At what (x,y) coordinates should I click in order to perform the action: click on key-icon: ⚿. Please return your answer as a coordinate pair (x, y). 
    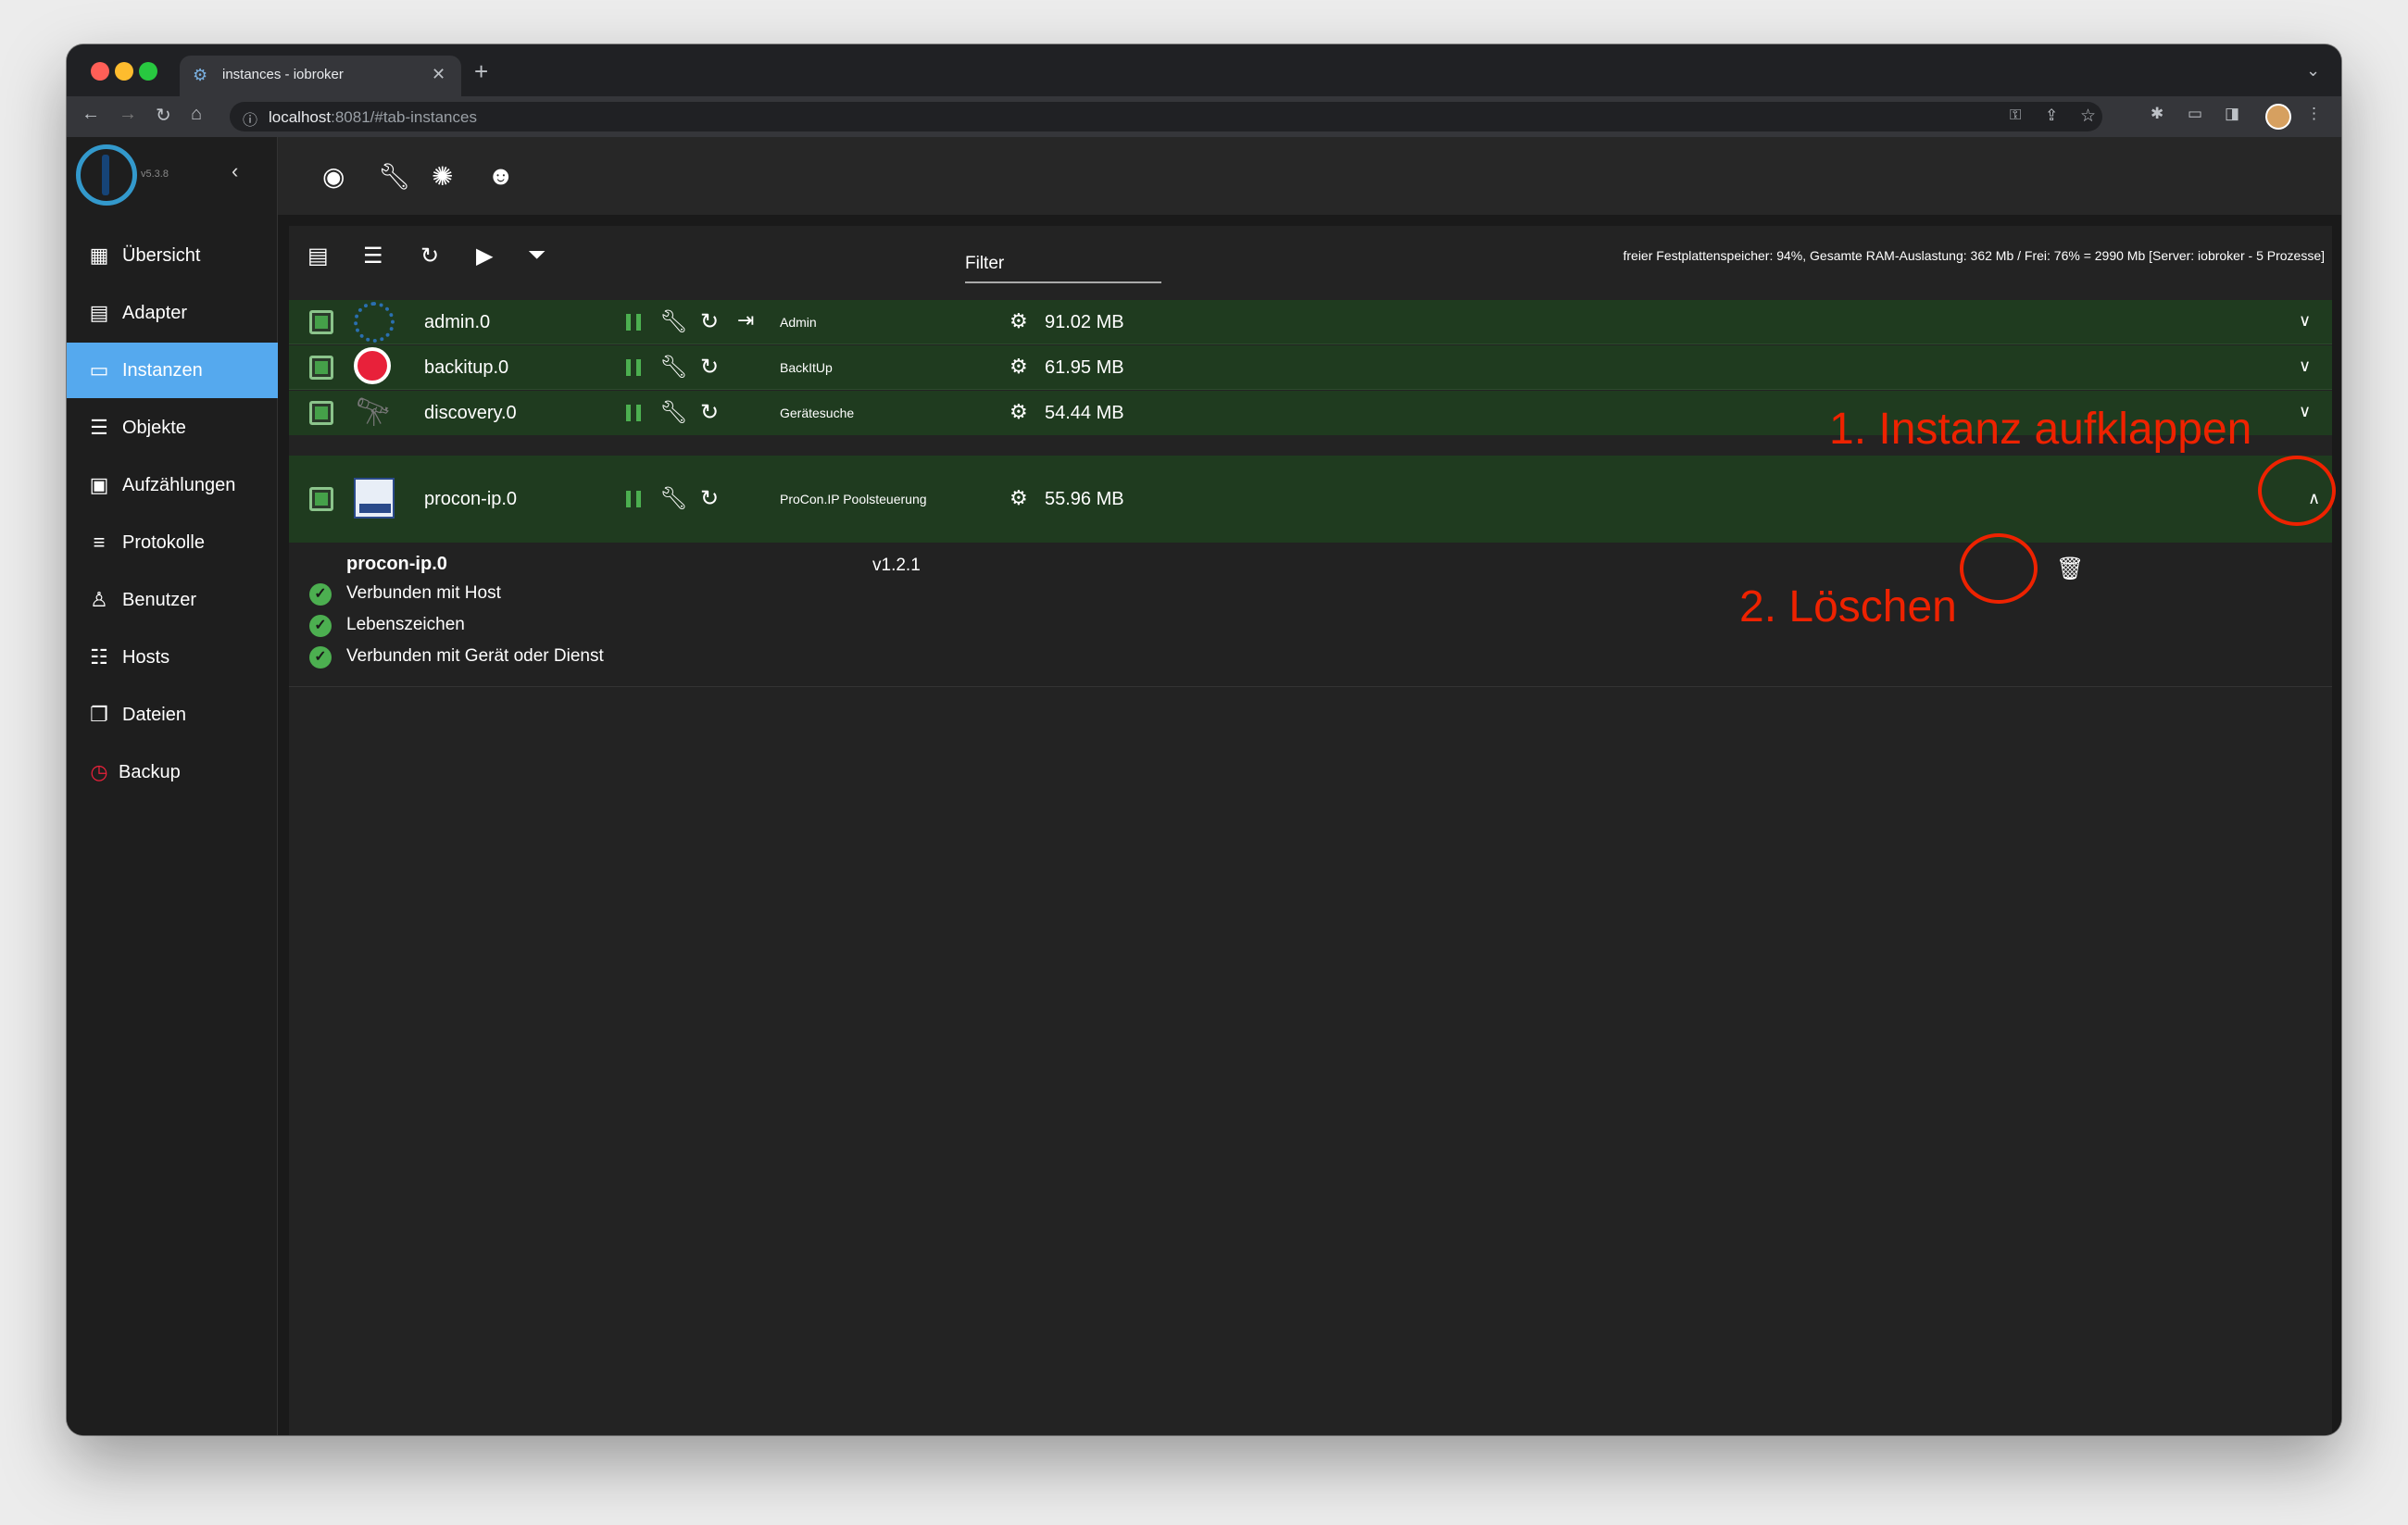
    Looking at the image, I should click on (2016, 116).